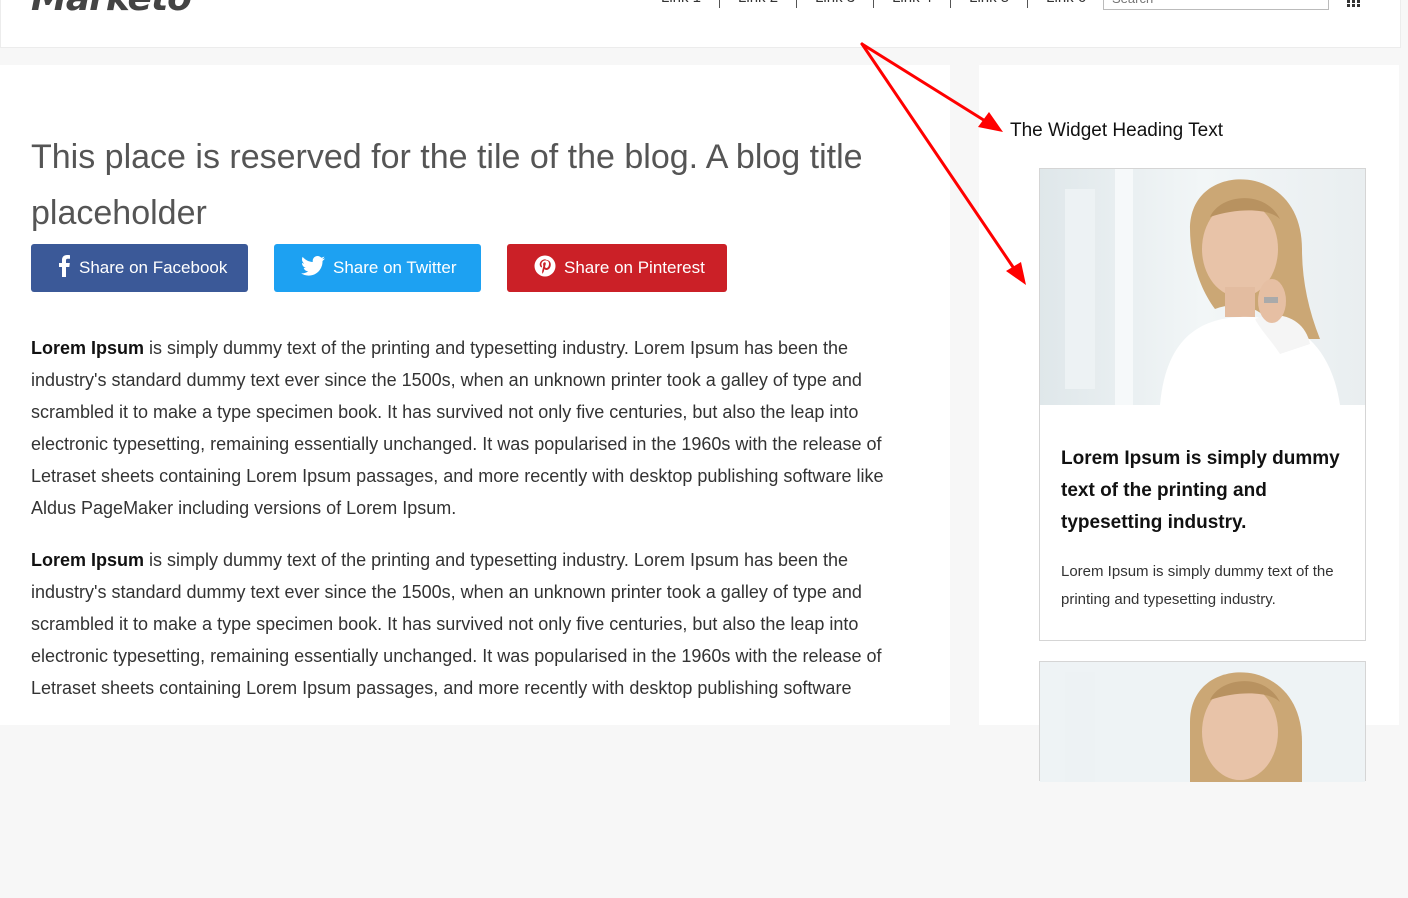  Describe the element at coordinates (1202, 721) in the screenshot. I see `widget-card` at that location.